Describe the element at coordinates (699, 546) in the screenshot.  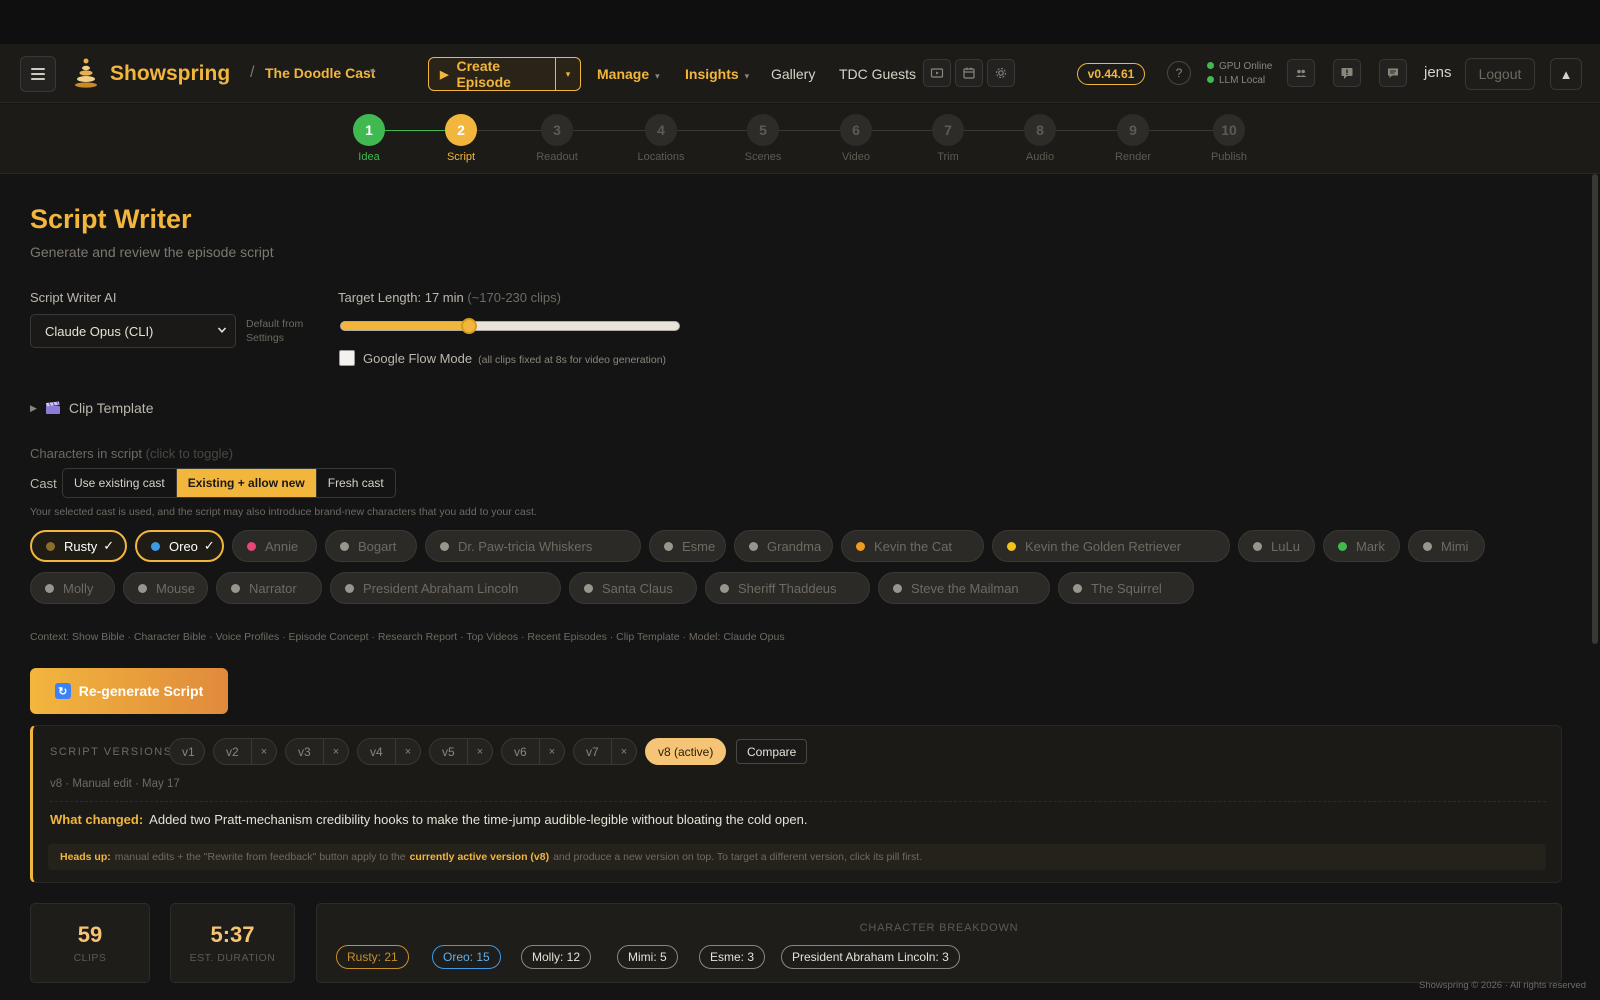
I see `character-name: Esme` at that location.